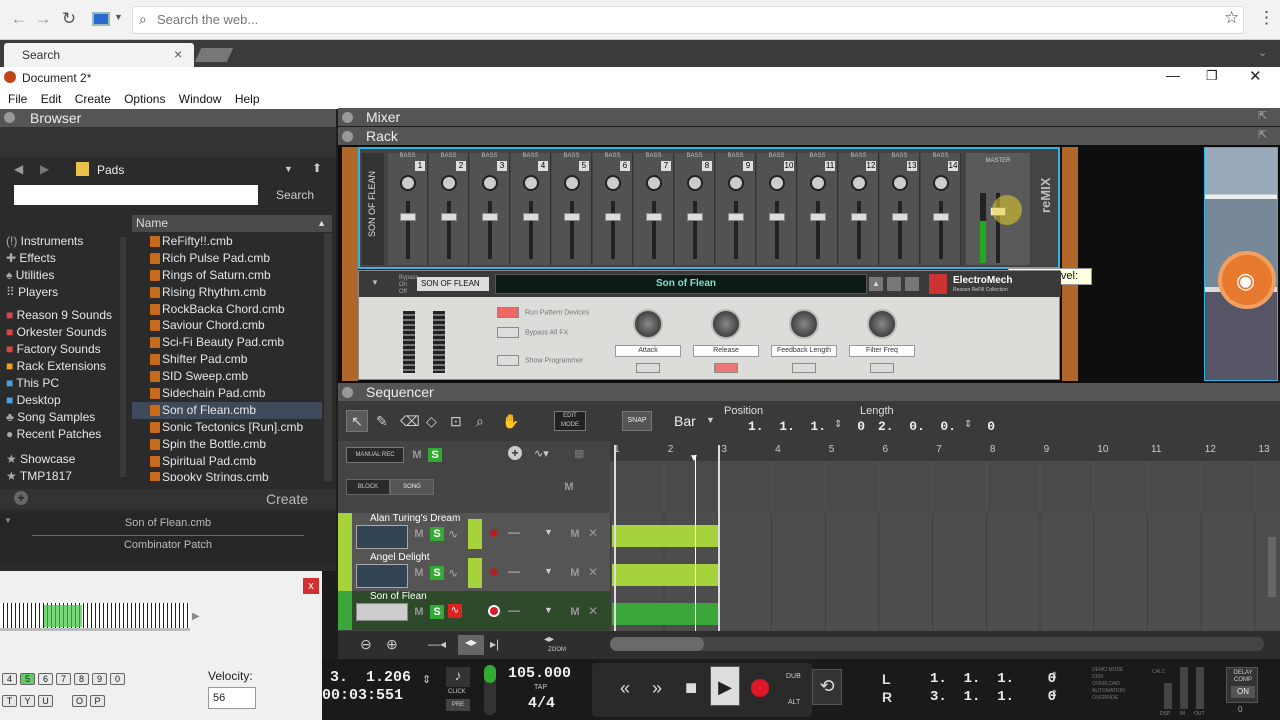 The width and height of the screenshot is (1280, 720). Describe the element at coordinates (1262, 52) in the screenshot. I see `tab-list-icon: ⌄` at that location.